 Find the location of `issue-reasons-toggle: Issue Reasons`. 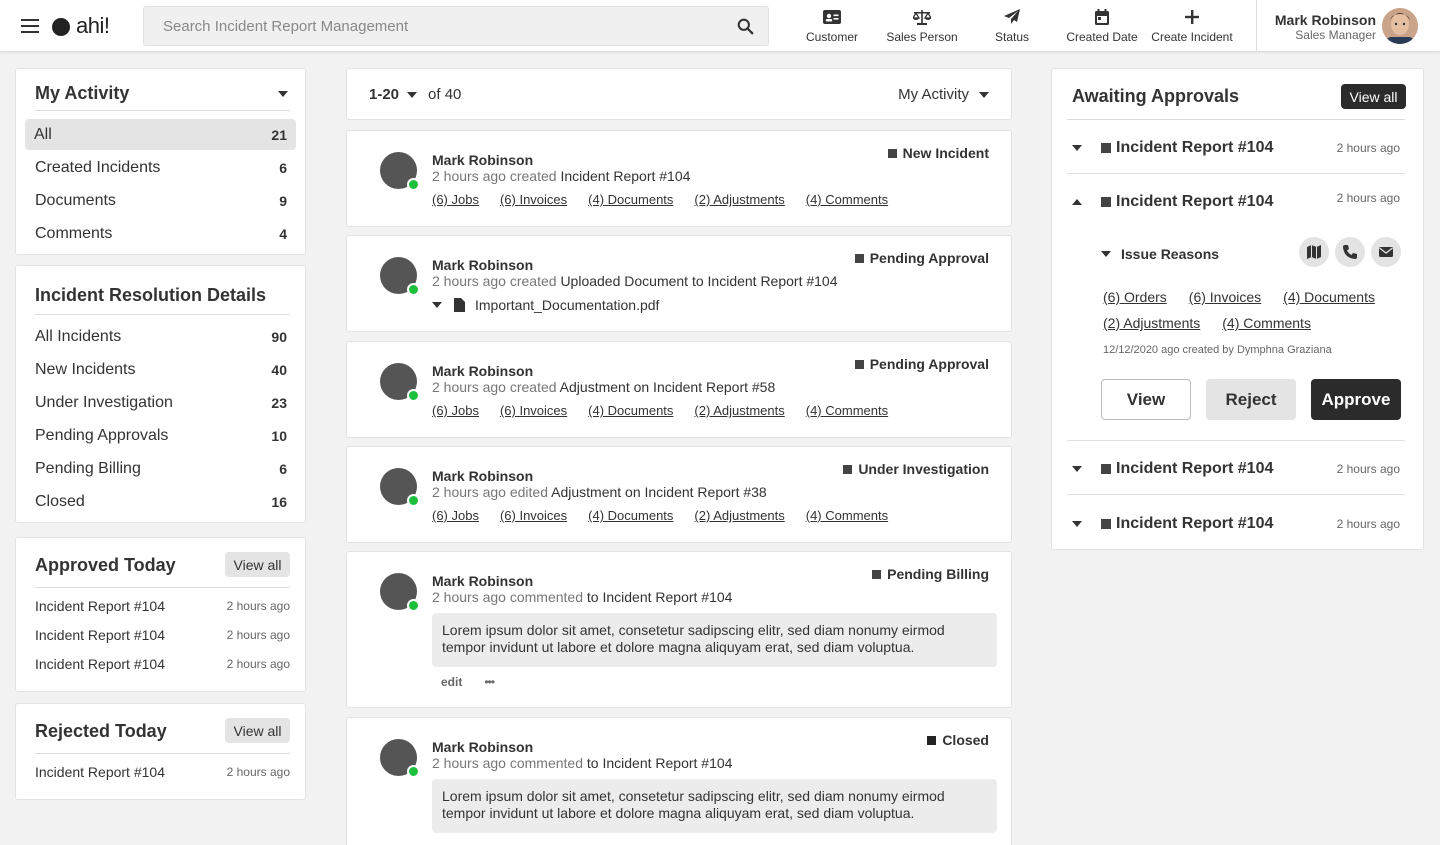

issue-reasons-toggle: Issue Reasons is located at coordinates (1160, 254).